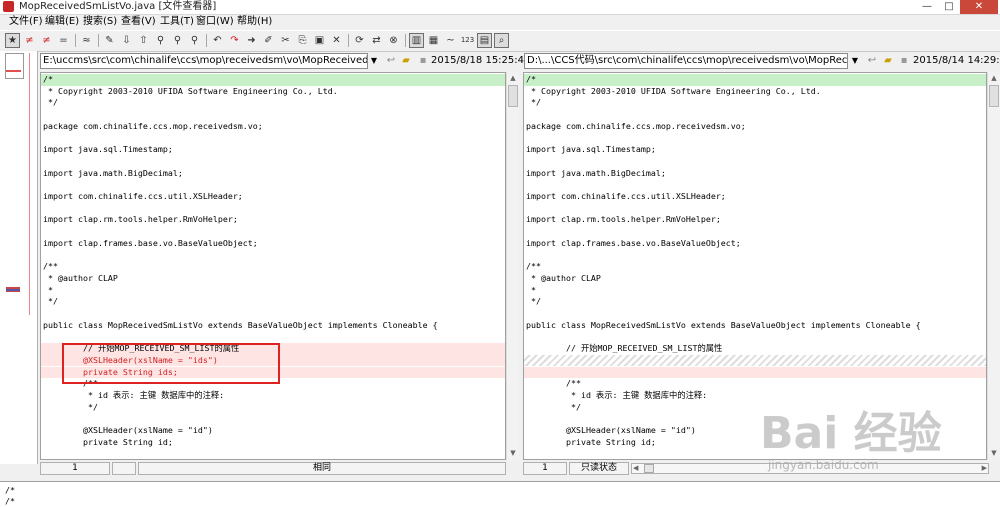 The width and height of the screenshot is (1000, 507). I want to click on window-icon: ▤, so click(484, 40).